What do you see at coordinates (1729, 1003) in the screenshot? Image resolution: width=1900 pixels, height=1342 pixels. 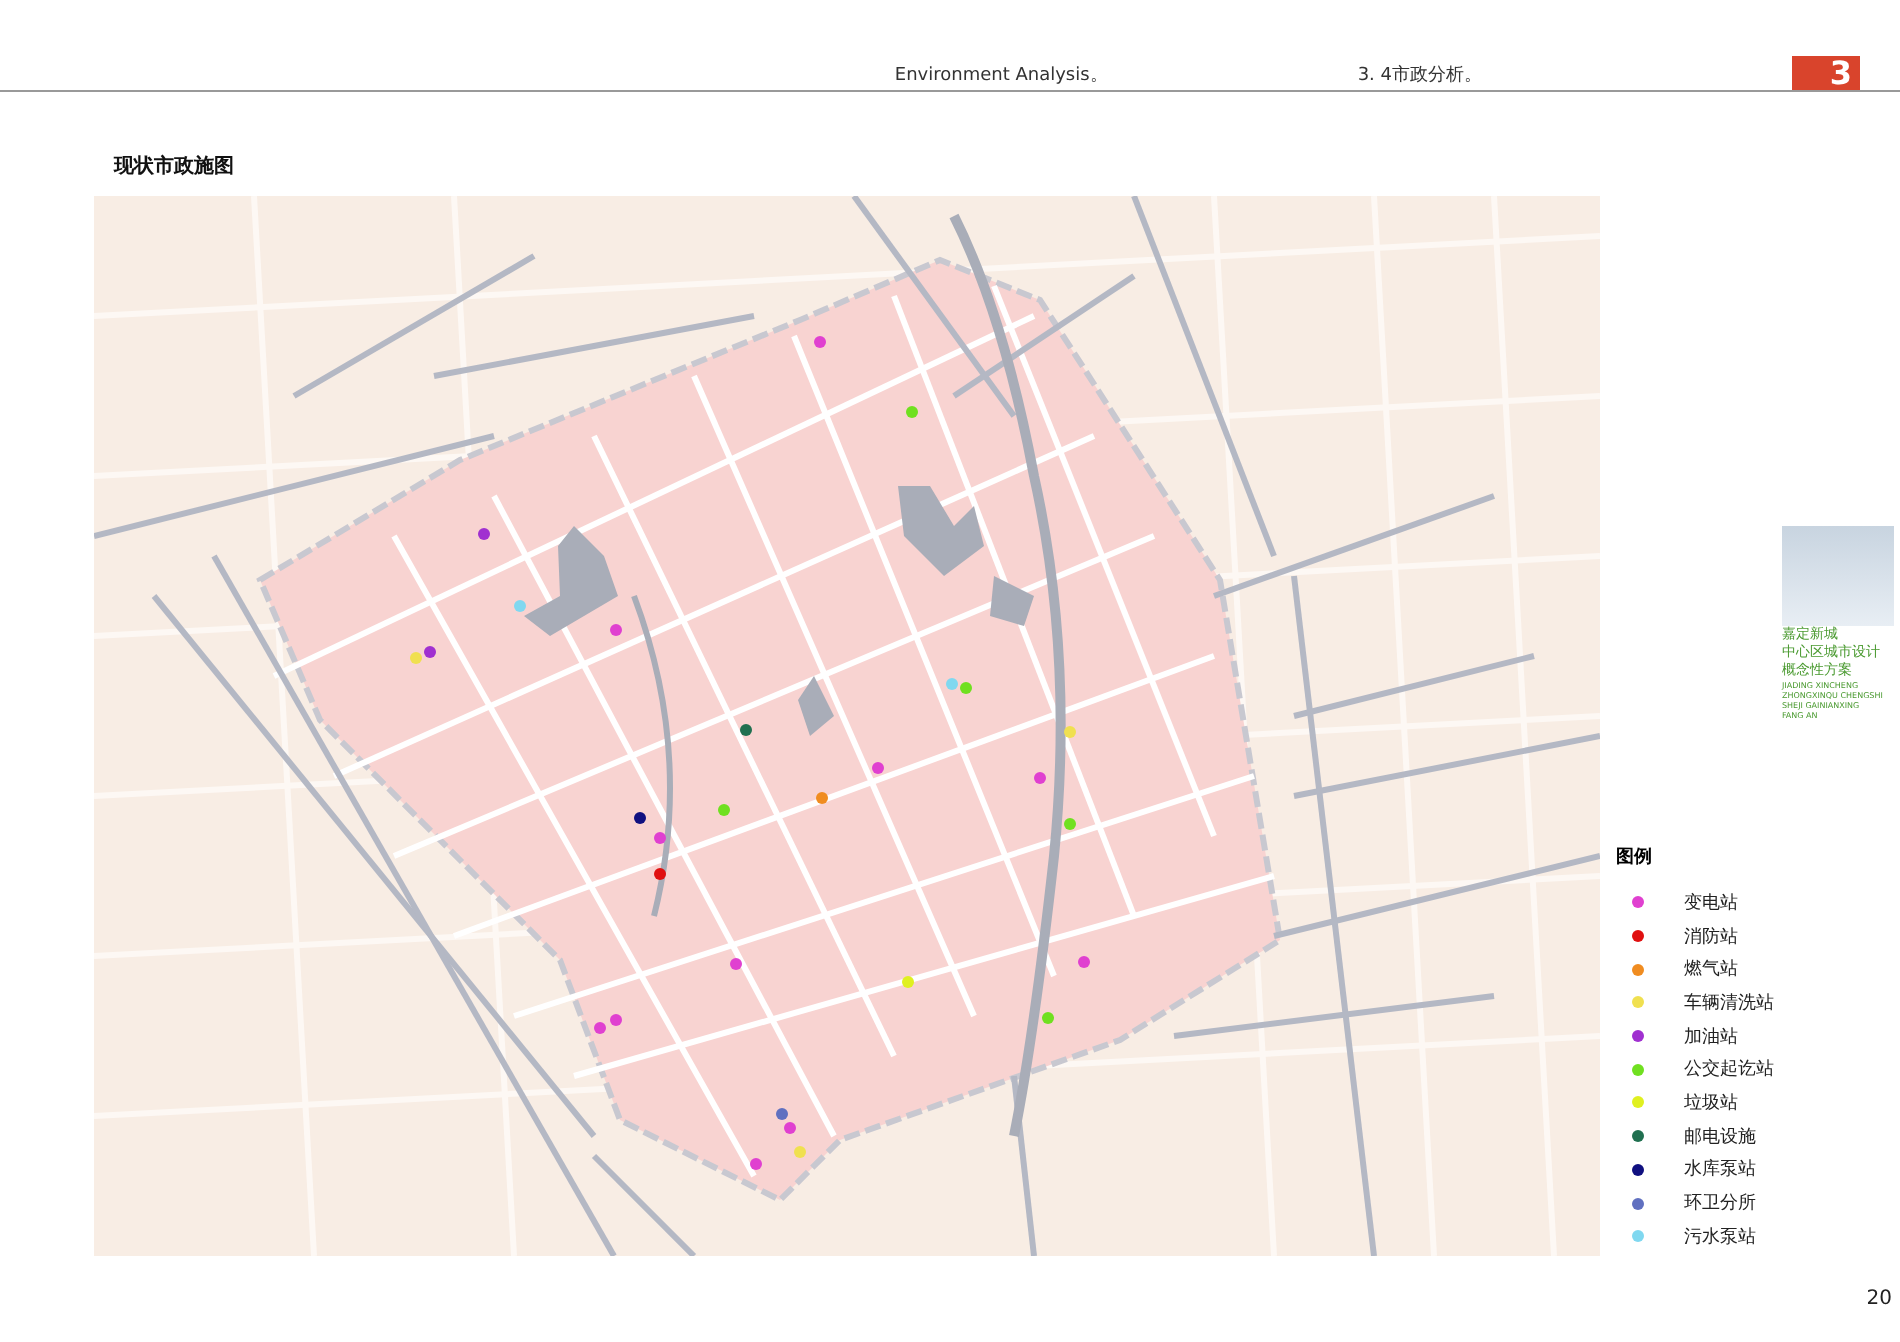 I see `legend-label: 车辆清洗站` at bounding box center [1729, 1003].